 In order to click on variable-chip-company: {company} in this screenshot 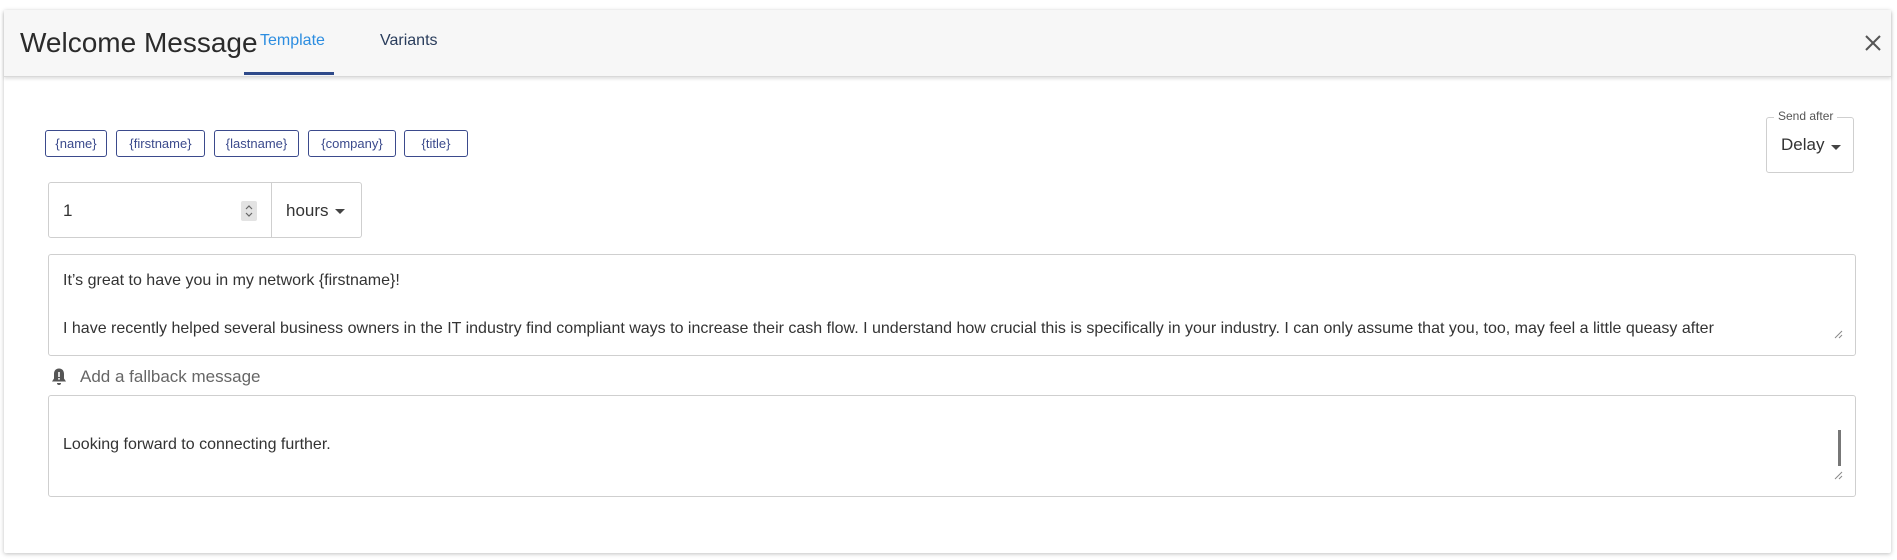, I will do `click(352, 143)`.